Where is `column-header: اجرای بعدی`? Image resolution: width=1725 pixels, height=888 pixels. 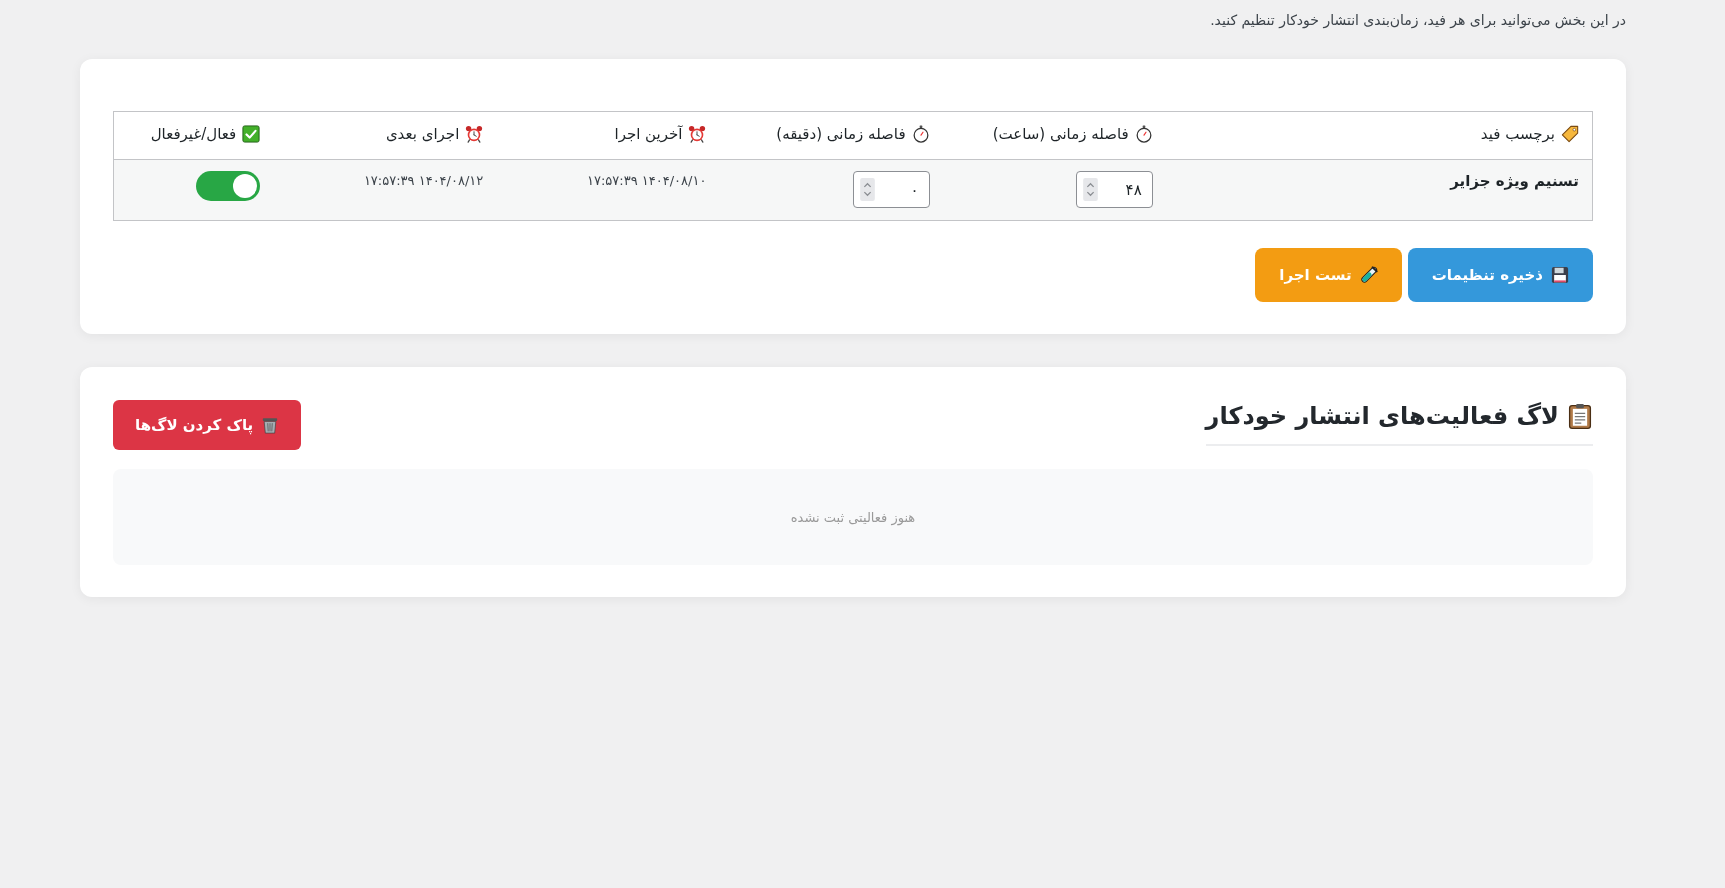
column-header: اجرای بعدی is located at coordinates (422, 133).